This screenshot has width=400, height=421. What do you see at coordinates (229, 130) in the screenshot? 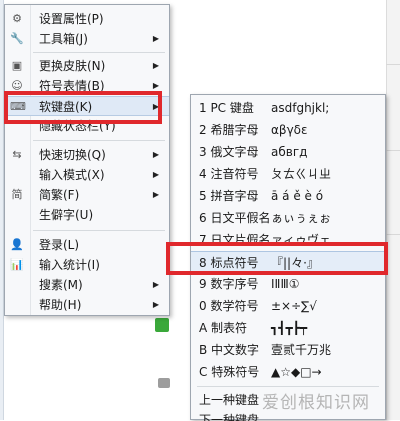
I see `submenu-item-label: 2 希腊字母` at bounding box center [229, 130].